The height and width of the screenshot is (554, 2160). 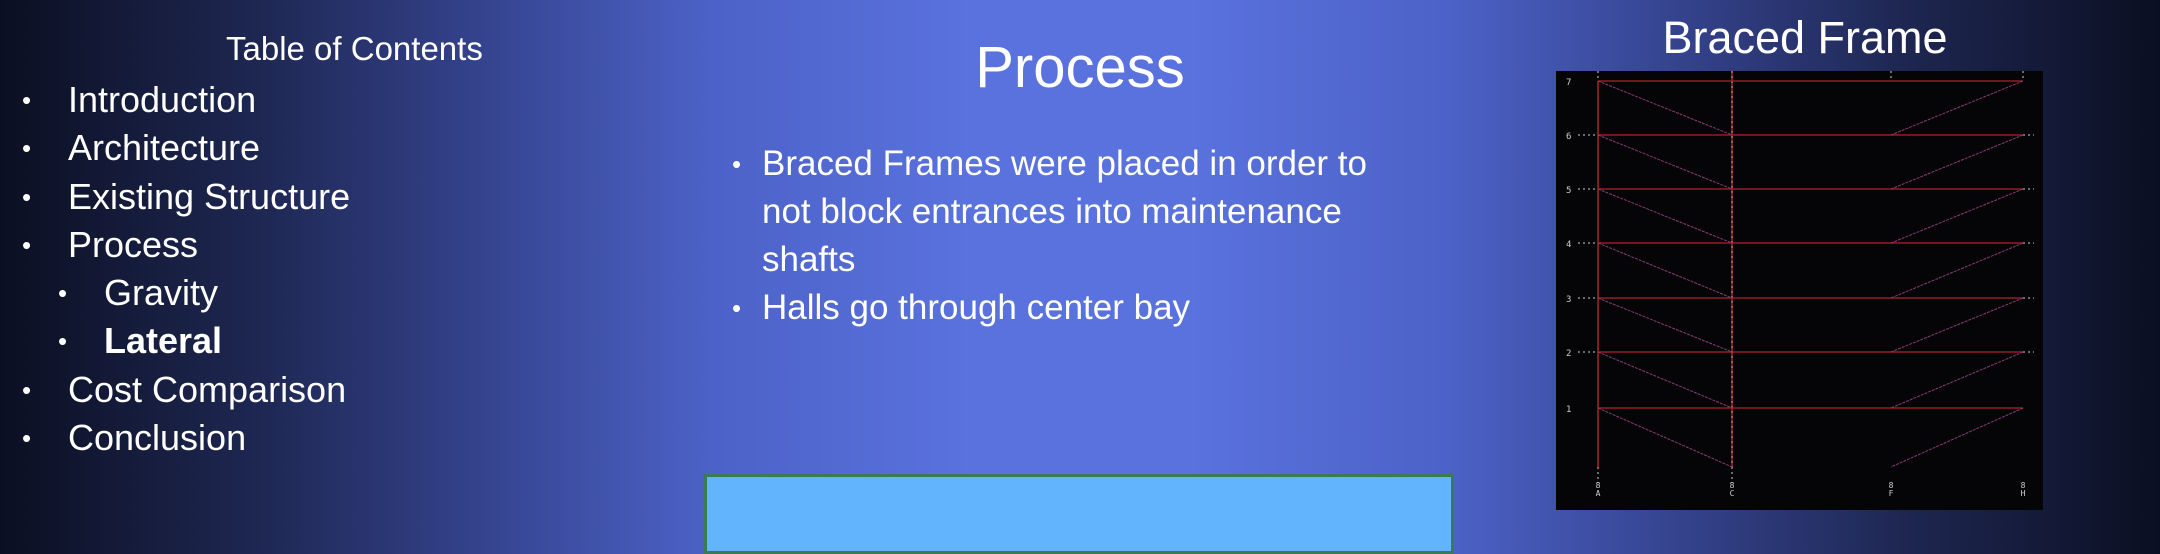 What do you see at coordinates (161, 293) in the screenshot?
I see `toc-item-label: Gravity` at bounding box center [161, 293].